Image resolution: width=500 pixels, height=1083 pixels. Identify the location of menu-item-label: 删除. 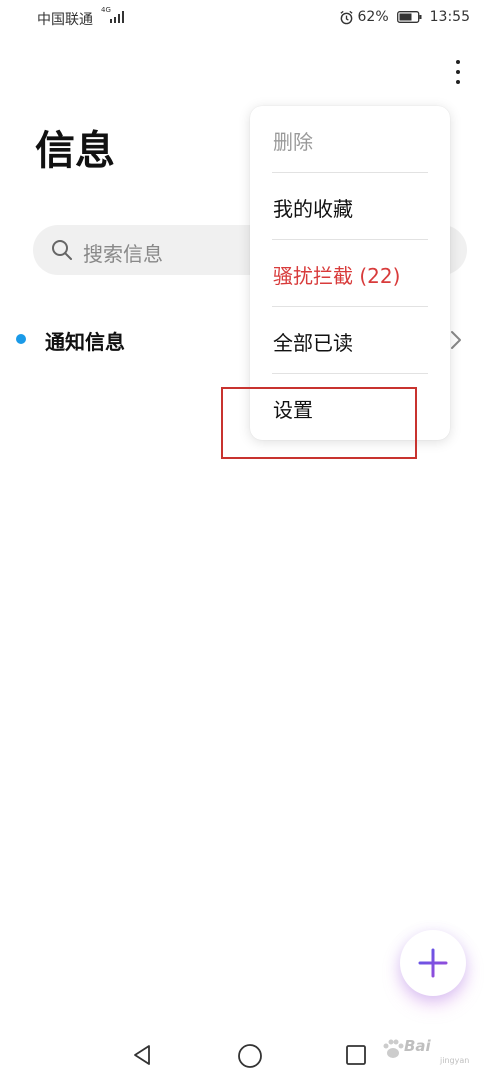
(293, 142).